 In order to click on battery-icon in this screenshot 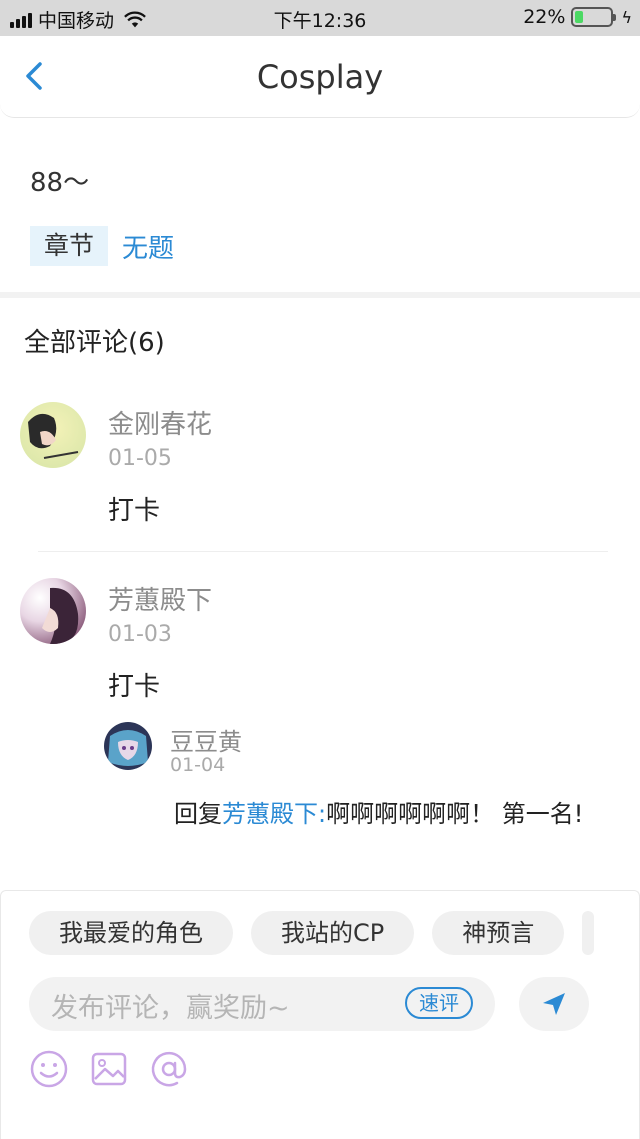, I will do `click(594, 17)`.